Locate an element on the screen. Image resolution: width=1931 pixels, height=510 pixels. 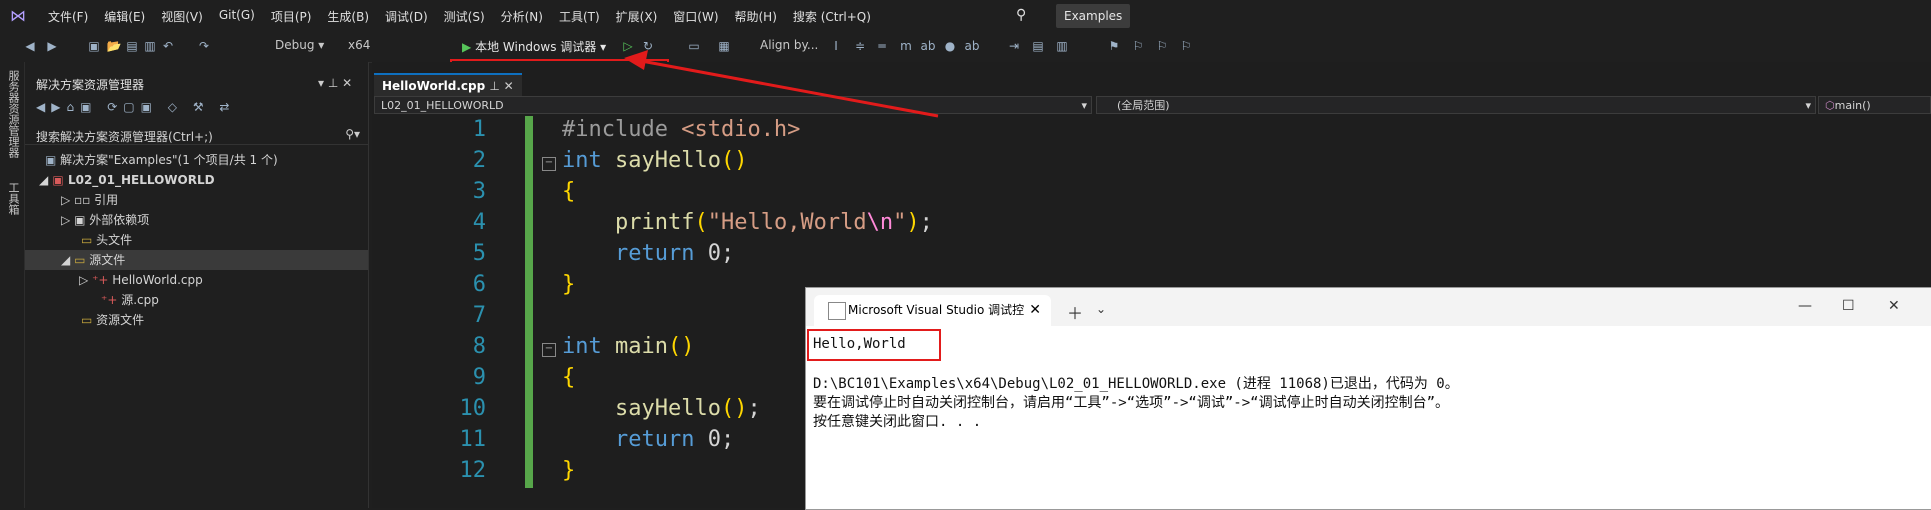
arrow-head is located at coordinates (636, 60).